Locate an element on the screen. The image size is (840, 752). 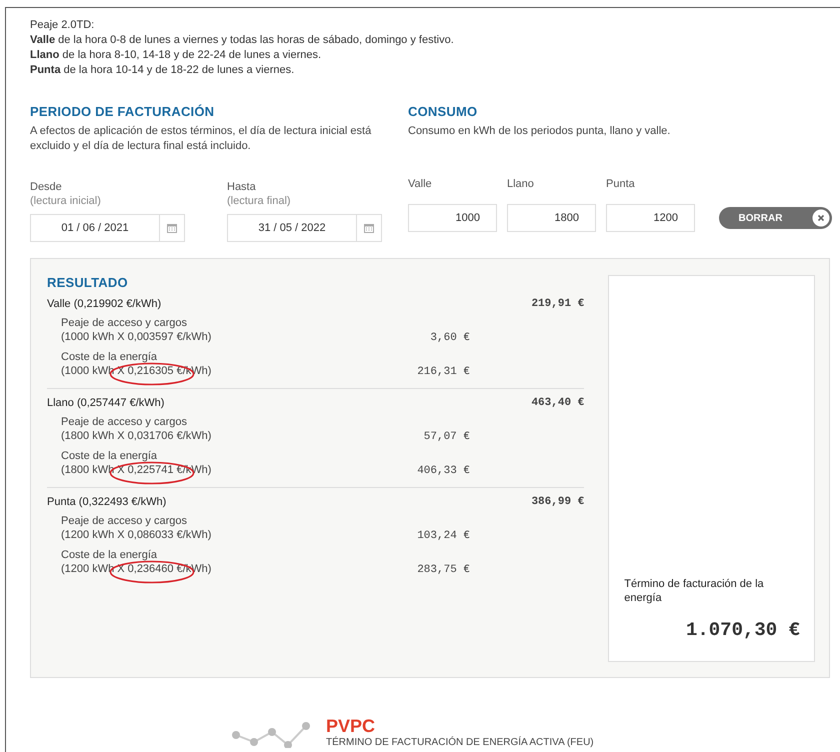
period-name: Valle (0,219902 €/kWh) is located at coordinates (104, 304).